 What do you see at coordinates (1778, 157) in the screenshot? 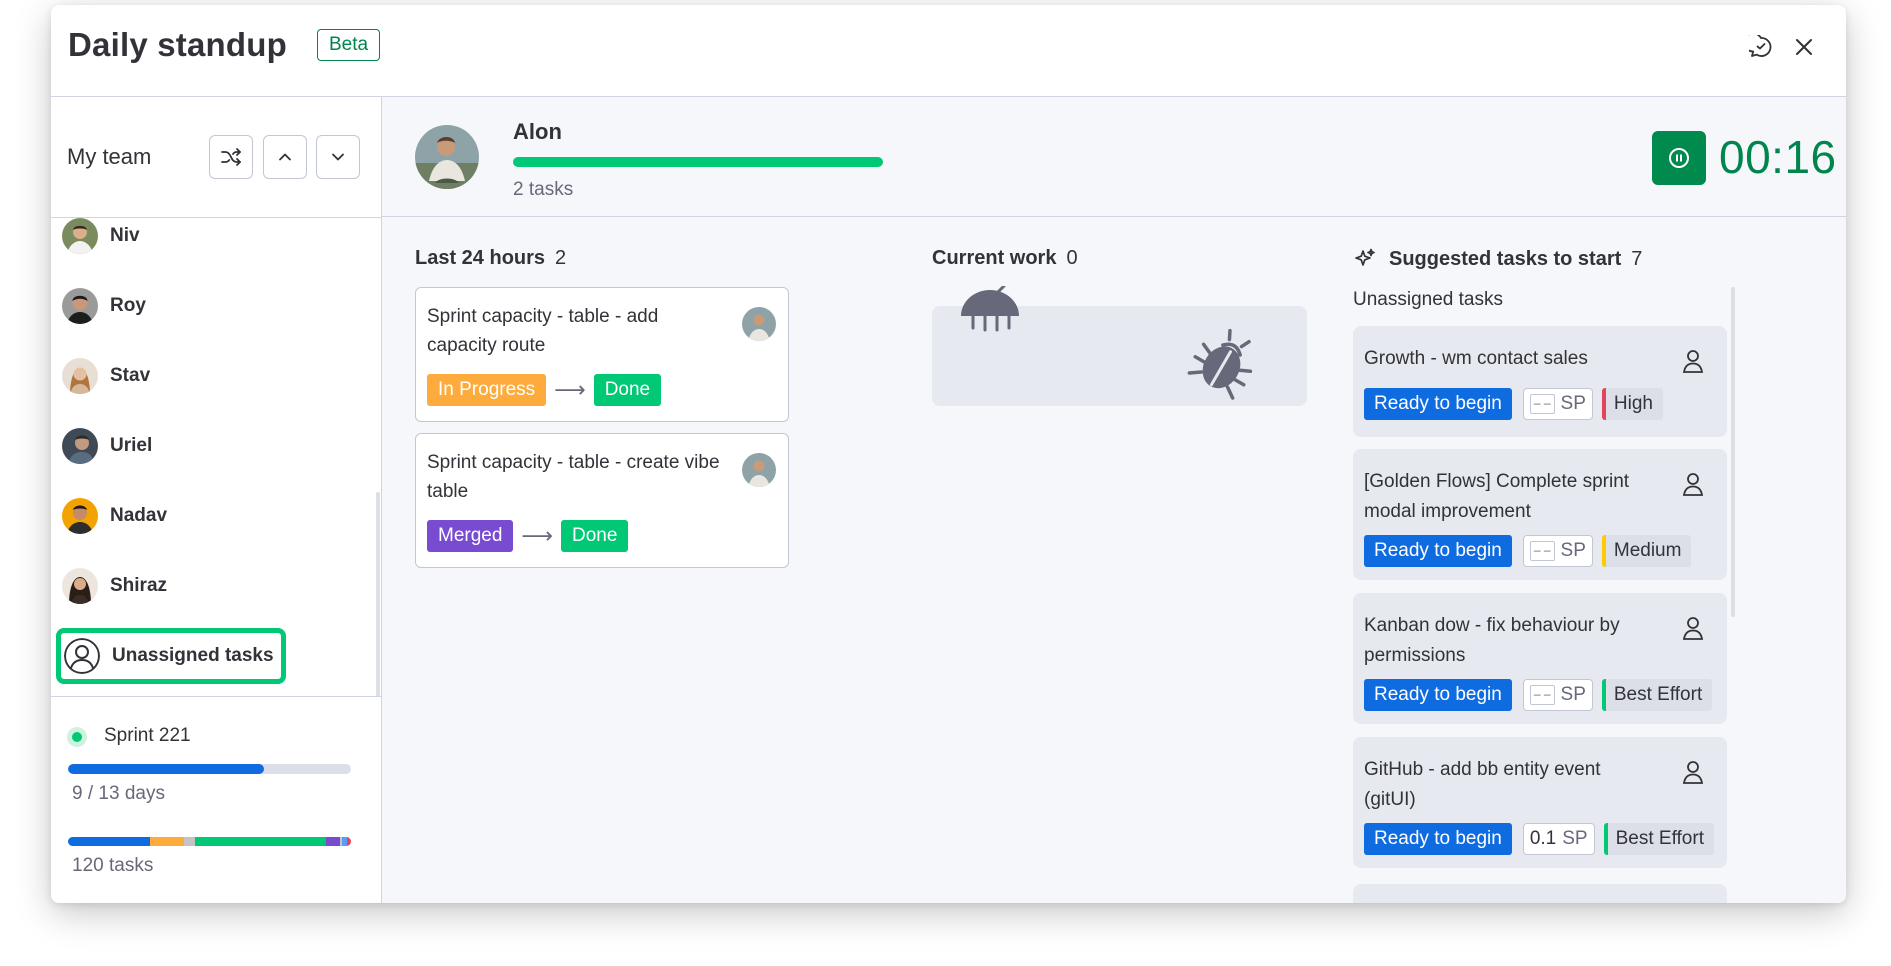
I see `standup-timer: 00:16` at bounding box center [1778, 157].